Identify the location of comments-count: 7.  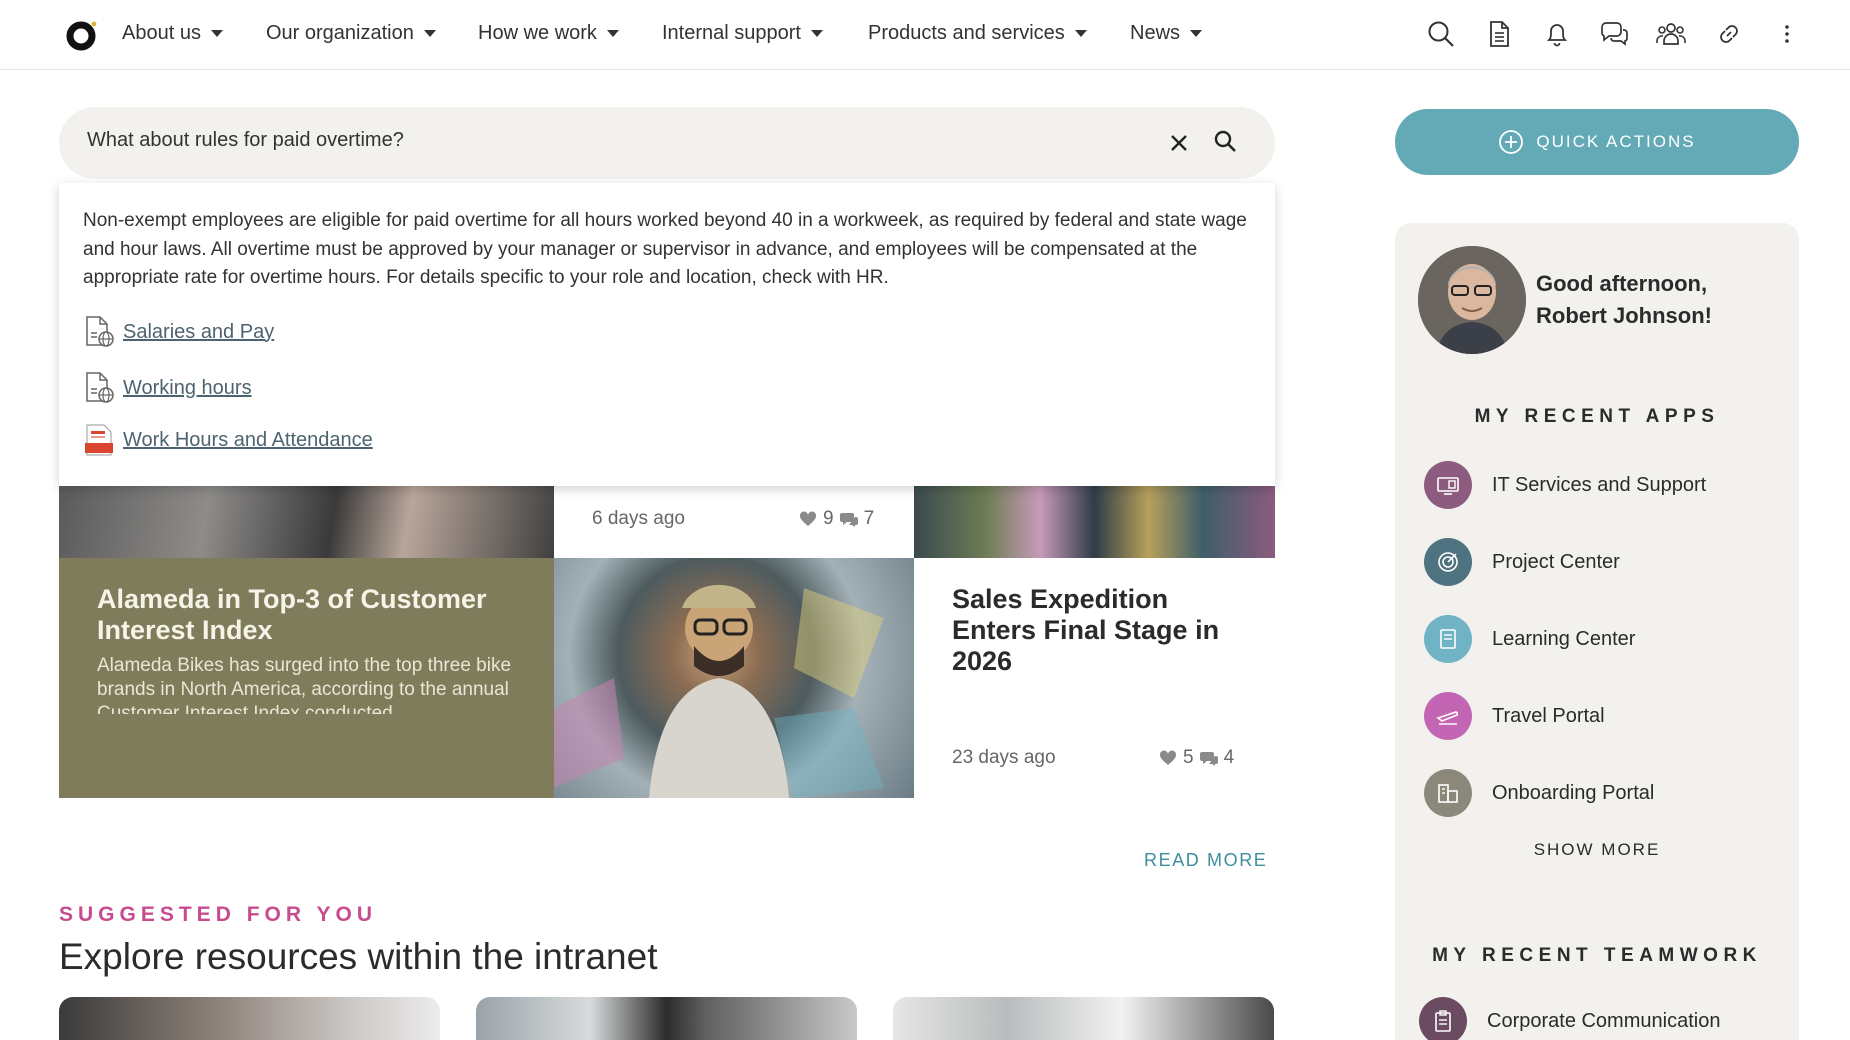
(869, 518).